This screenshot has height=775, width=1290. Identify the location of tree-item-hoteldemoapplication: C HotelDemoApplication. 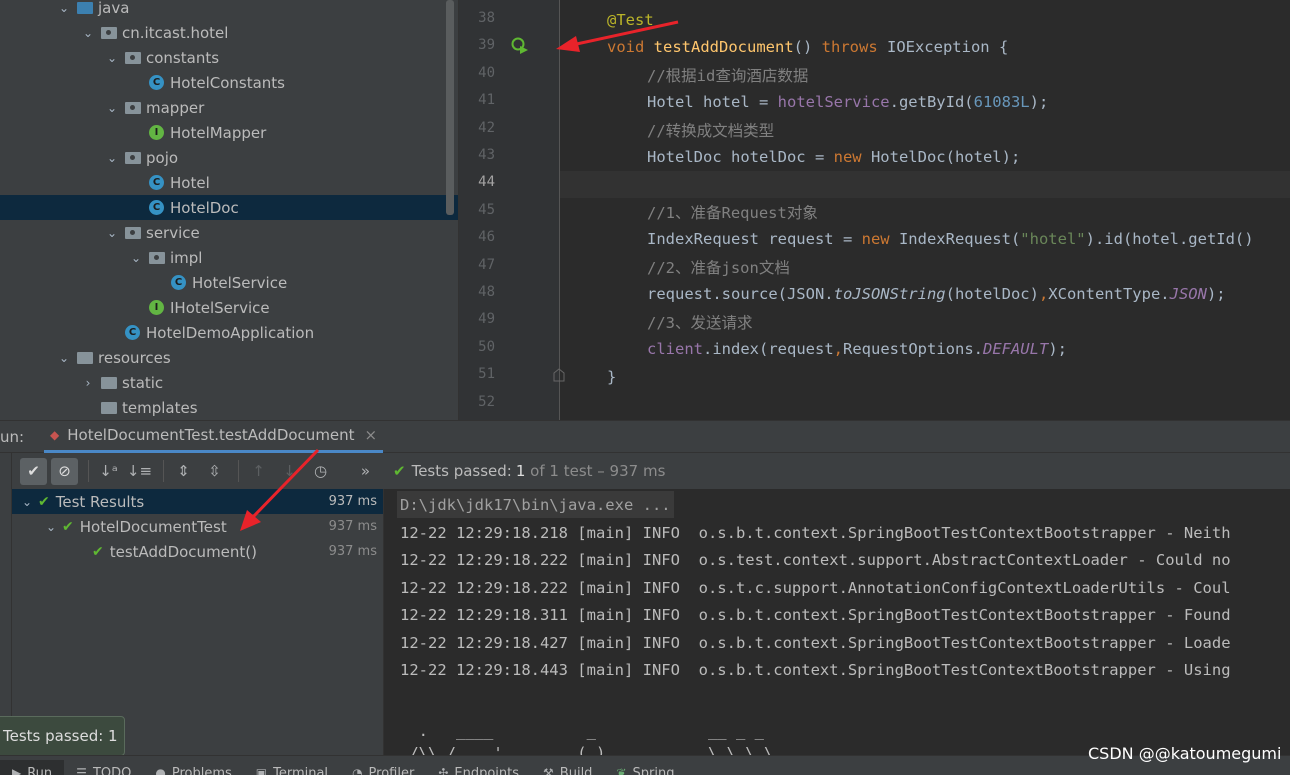
(229, 332).